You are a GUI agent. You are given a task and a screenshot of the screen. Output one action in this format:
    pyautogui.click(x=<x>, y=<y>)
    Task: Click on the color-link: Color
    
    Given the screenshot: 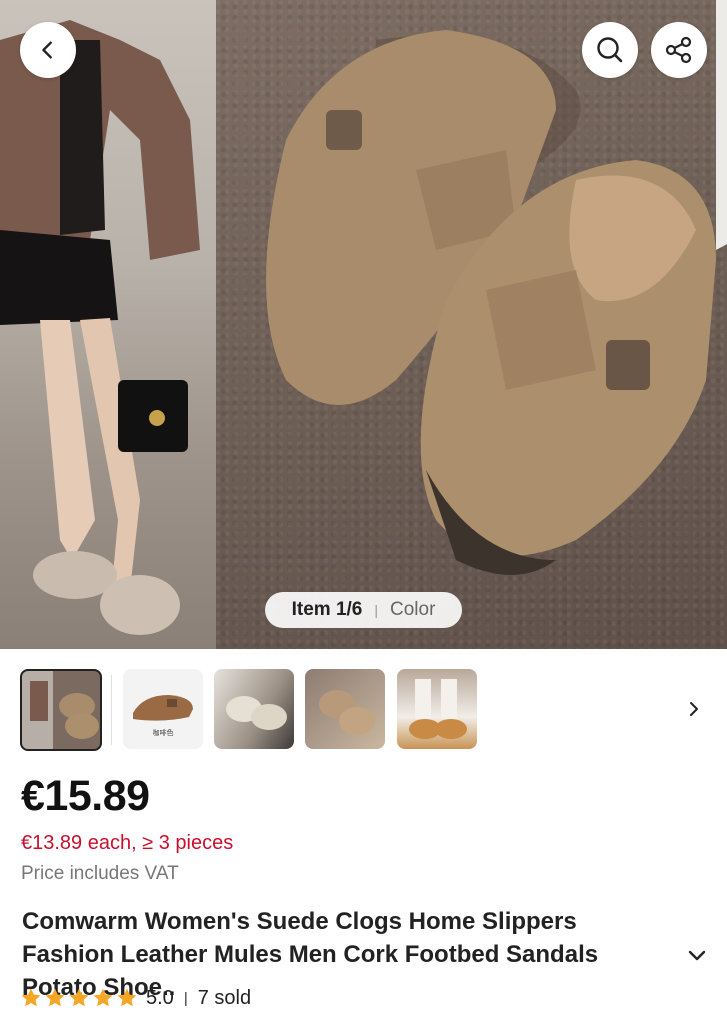 What is the action you would take?
    pyautogui.click(x=412, y=610)
    